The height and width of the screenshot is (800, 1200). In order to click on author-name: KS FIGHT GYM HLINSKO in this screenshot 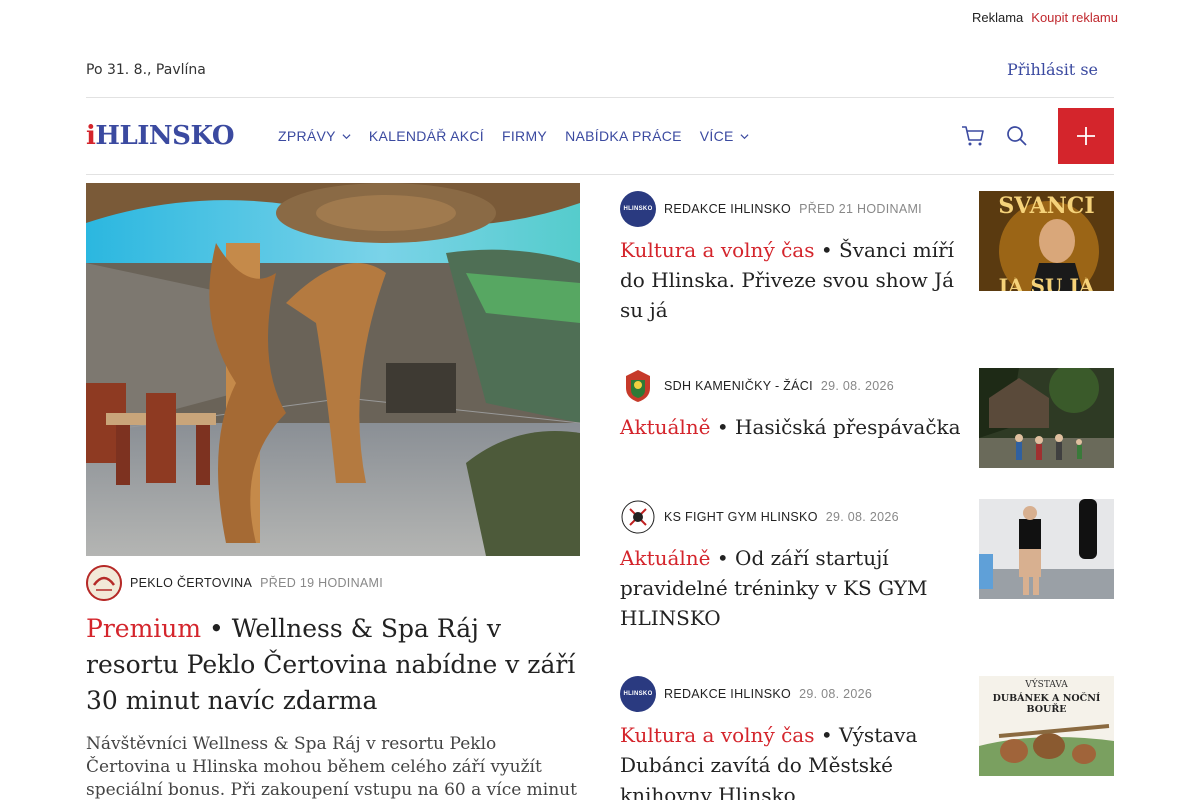, I will do `click(741, 517)`.